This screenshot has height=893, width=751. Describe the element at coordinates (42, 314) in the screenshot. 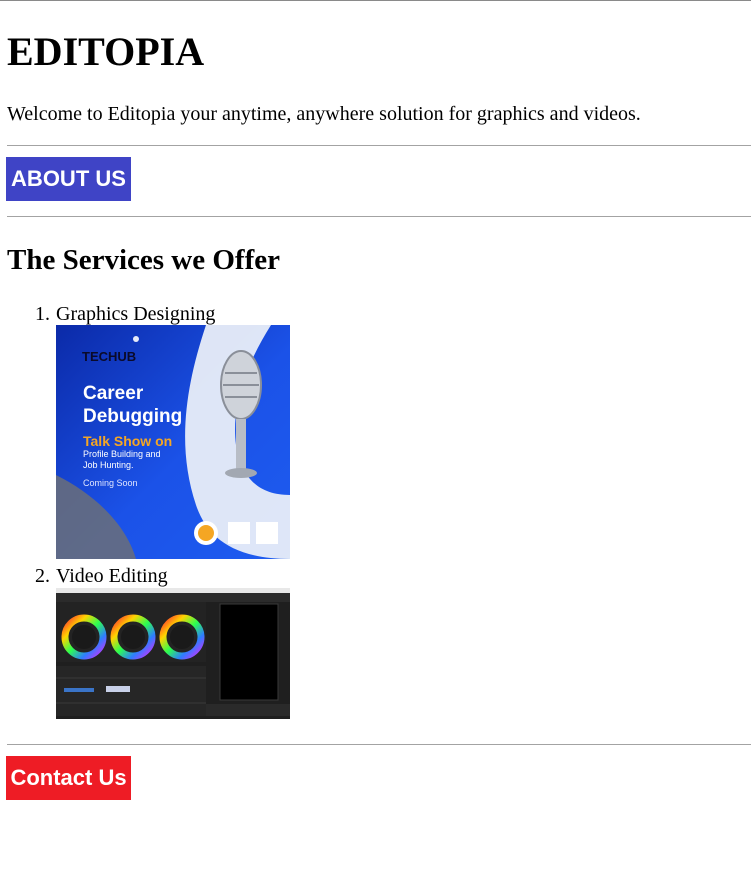

I see `list-item-number: 1.` at that location.